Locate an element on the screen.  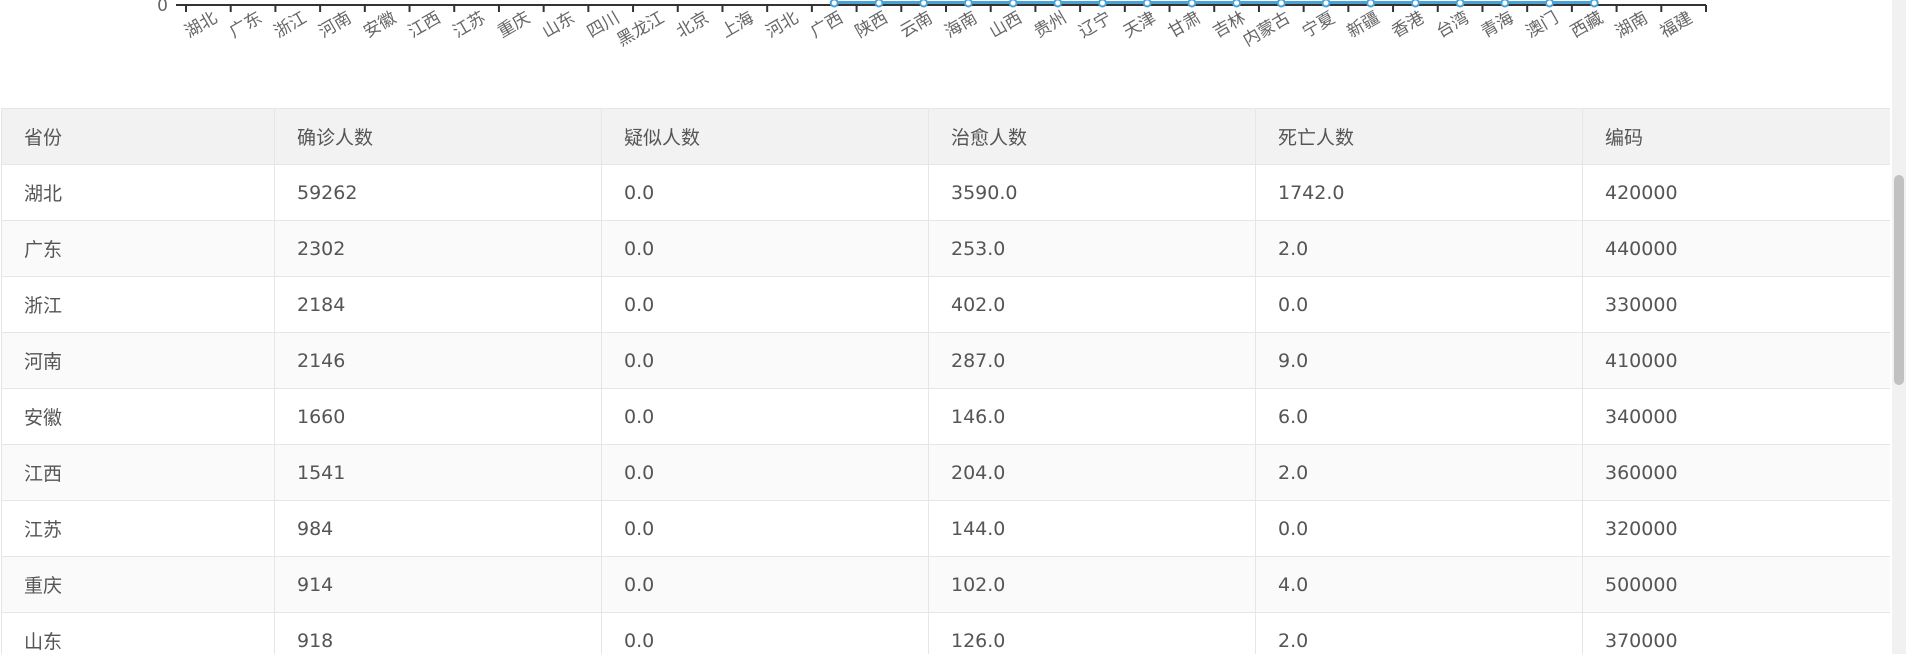
vertical-scrollbar is located at coordinates (1899, 327).